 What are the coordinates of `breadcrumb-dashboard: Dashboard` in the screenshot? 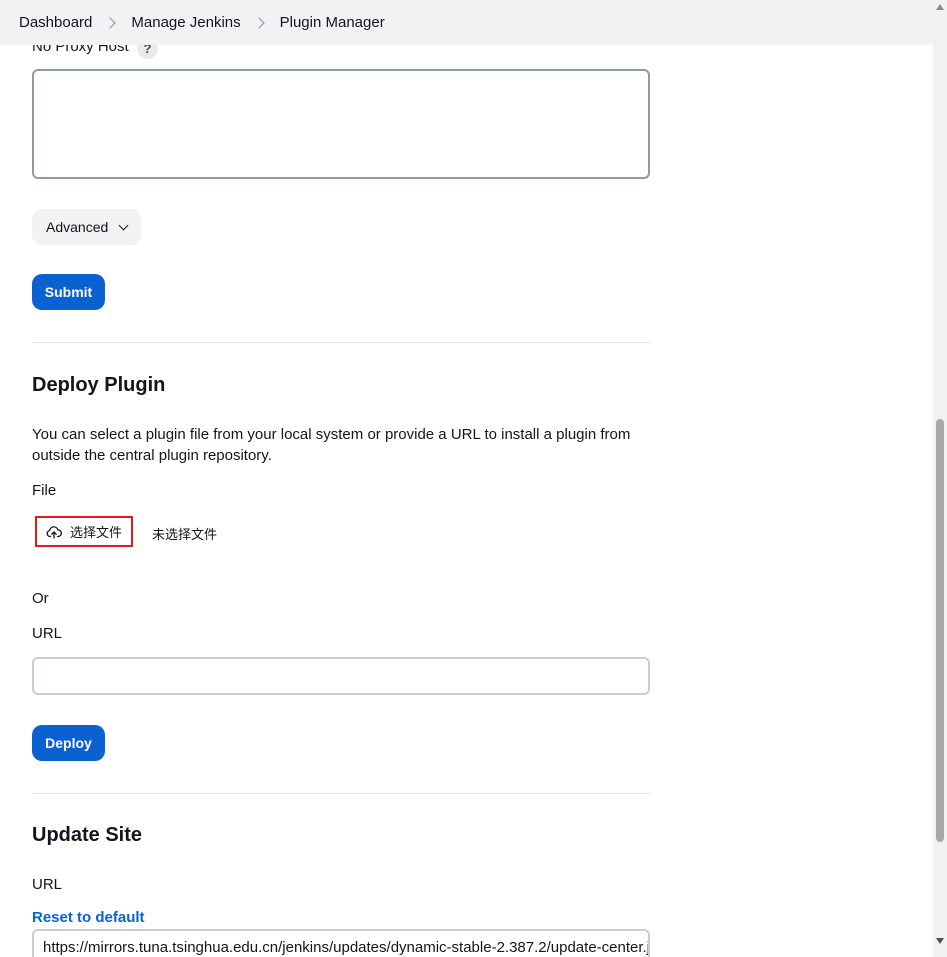 It's located at (55, 22).